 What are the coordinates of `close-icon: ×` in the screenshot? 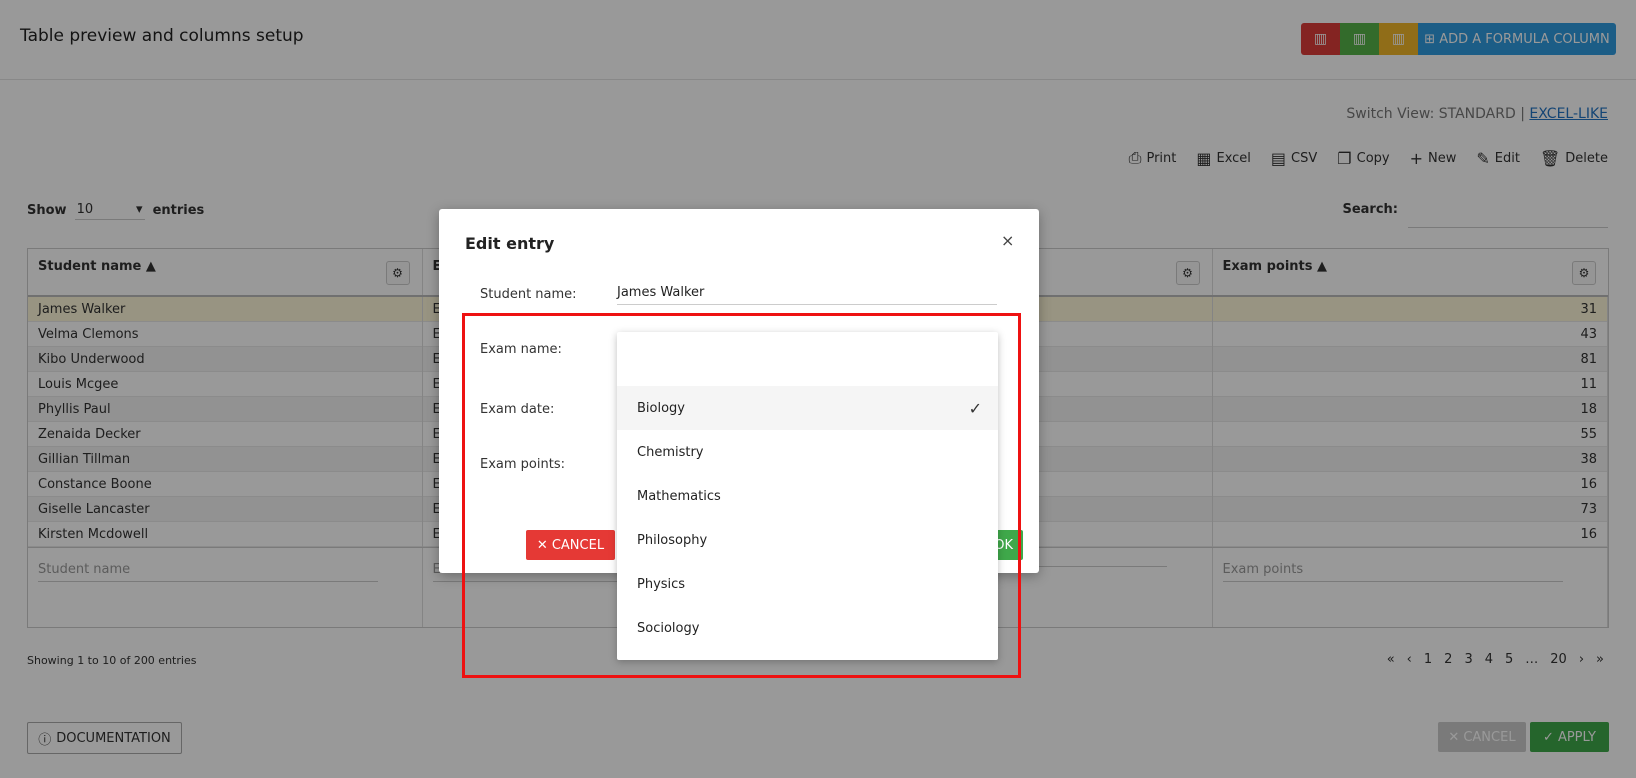 It's located at (1007, 240).